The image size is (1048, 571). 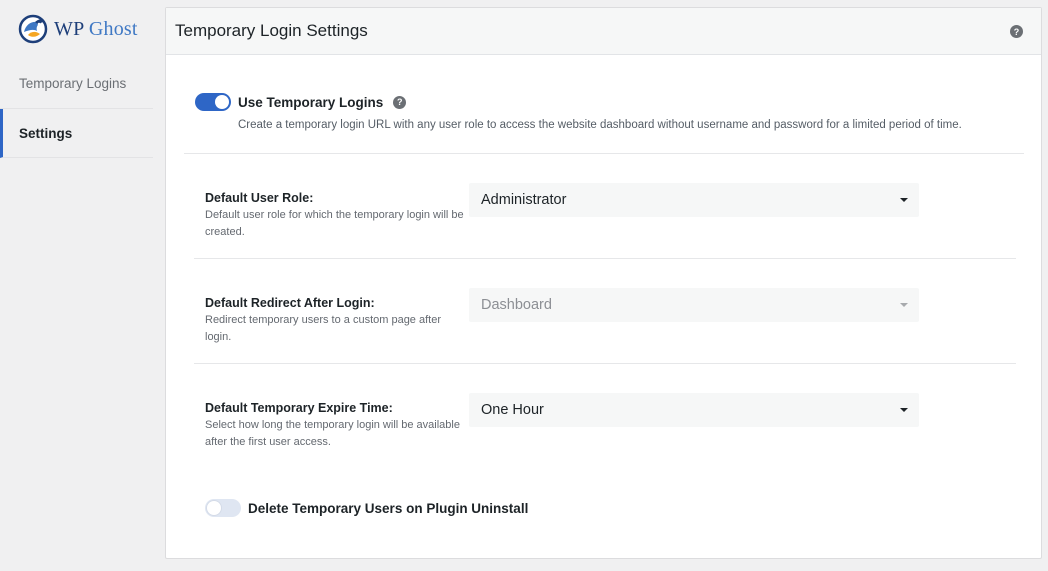 I want to click on sidebar-item-temporary-logins: Temporary Logins, so click(x=76, y=84).